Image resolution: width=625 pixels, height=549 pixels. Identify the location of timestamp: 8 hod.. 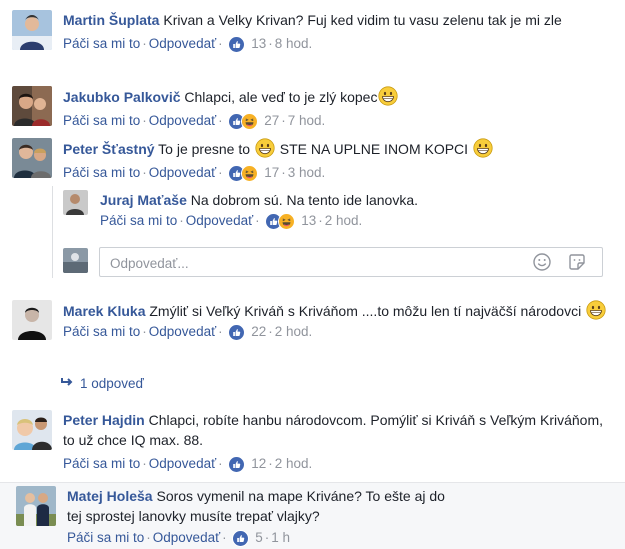
(294, 43).